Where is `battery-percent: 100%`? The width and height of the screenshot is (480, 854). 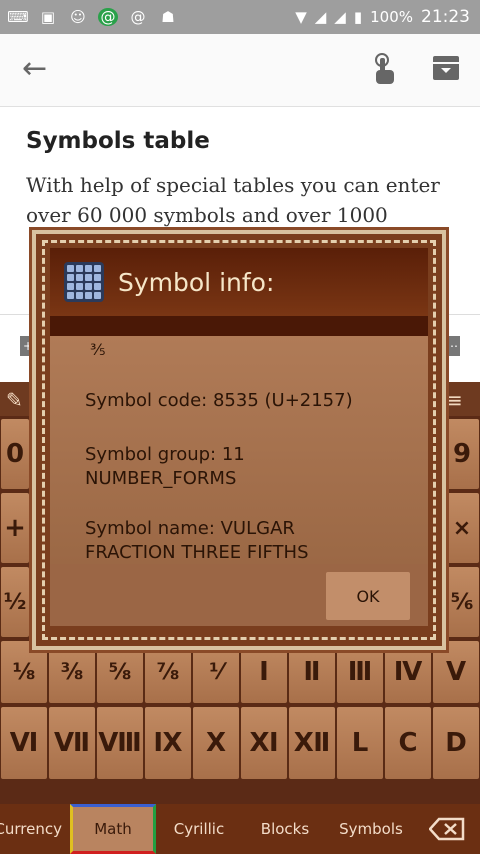 battery-percent: 100% is located at coordinates (391, 17).